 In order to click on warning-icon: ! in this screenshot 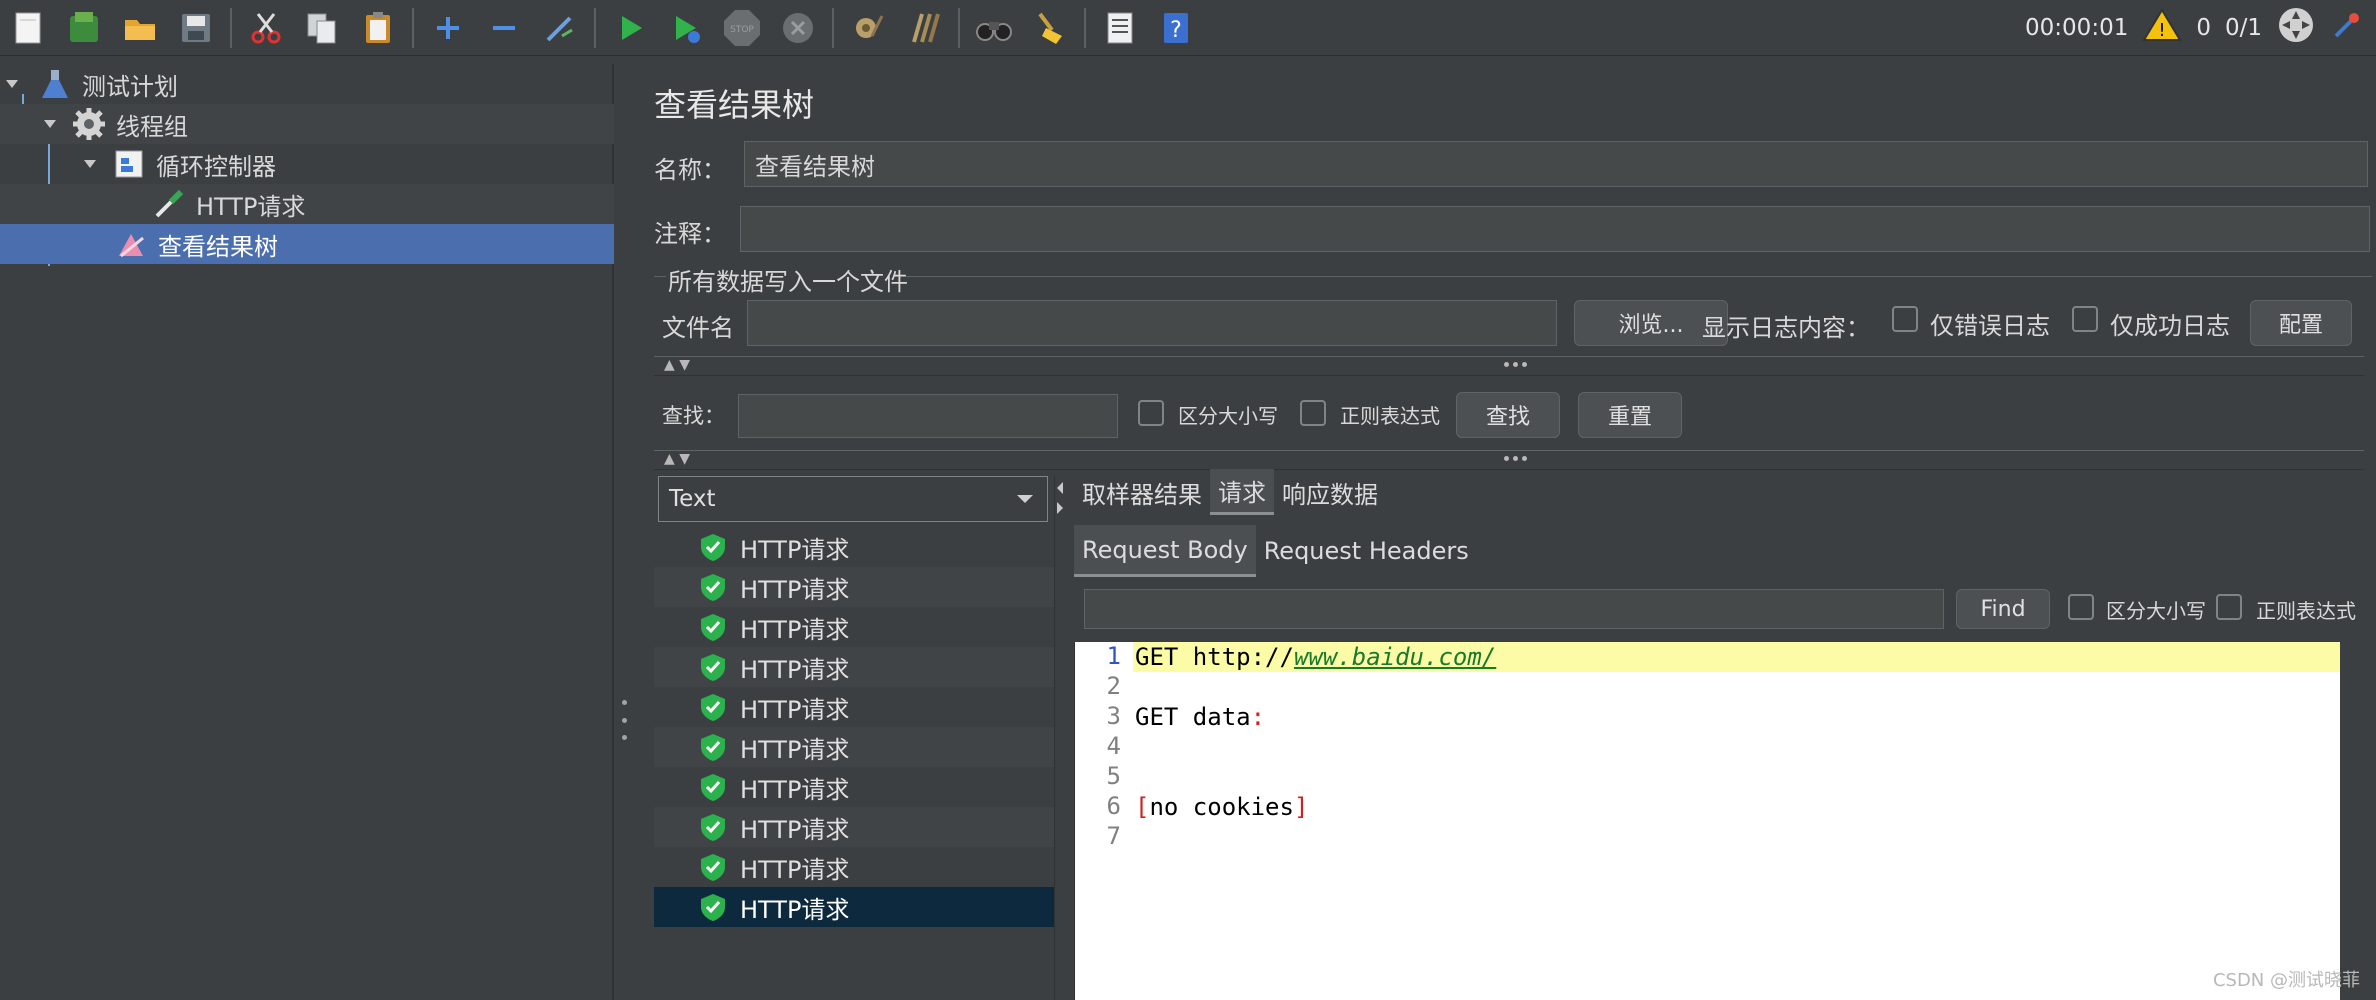, I will do `click(2162, 28)`.